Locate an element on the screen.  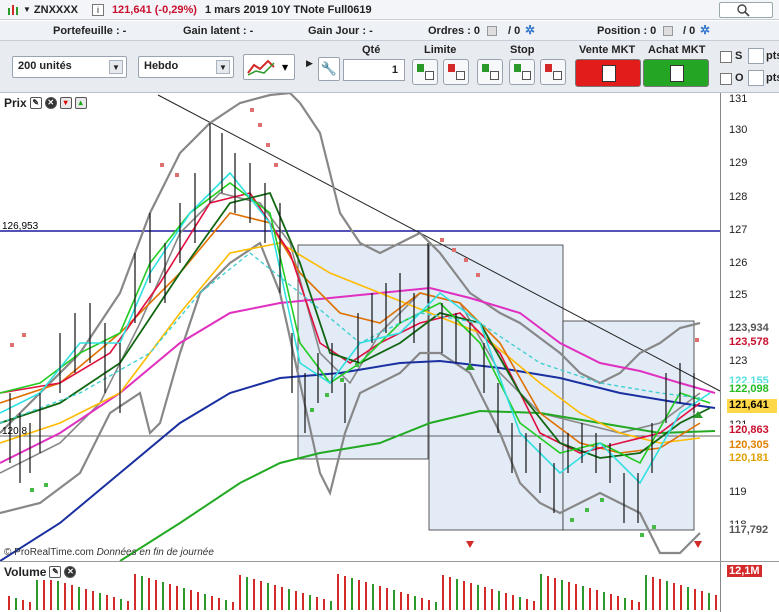
volume-panel: Volume ✎ ✕ 12,1M is located at coordinates (389, 586).